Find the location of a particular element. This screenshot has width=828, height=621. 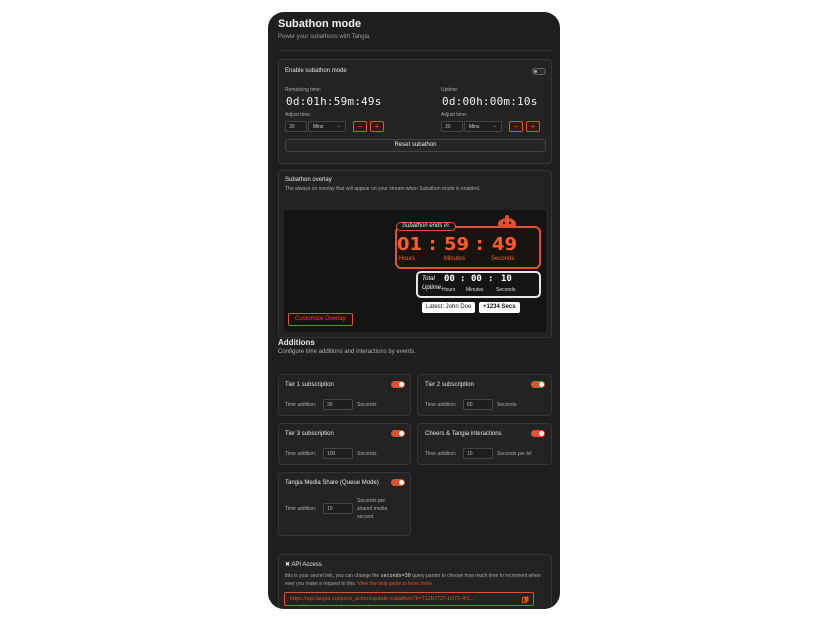

uptime-seconds: 10 is located at coordinates (506, 279).